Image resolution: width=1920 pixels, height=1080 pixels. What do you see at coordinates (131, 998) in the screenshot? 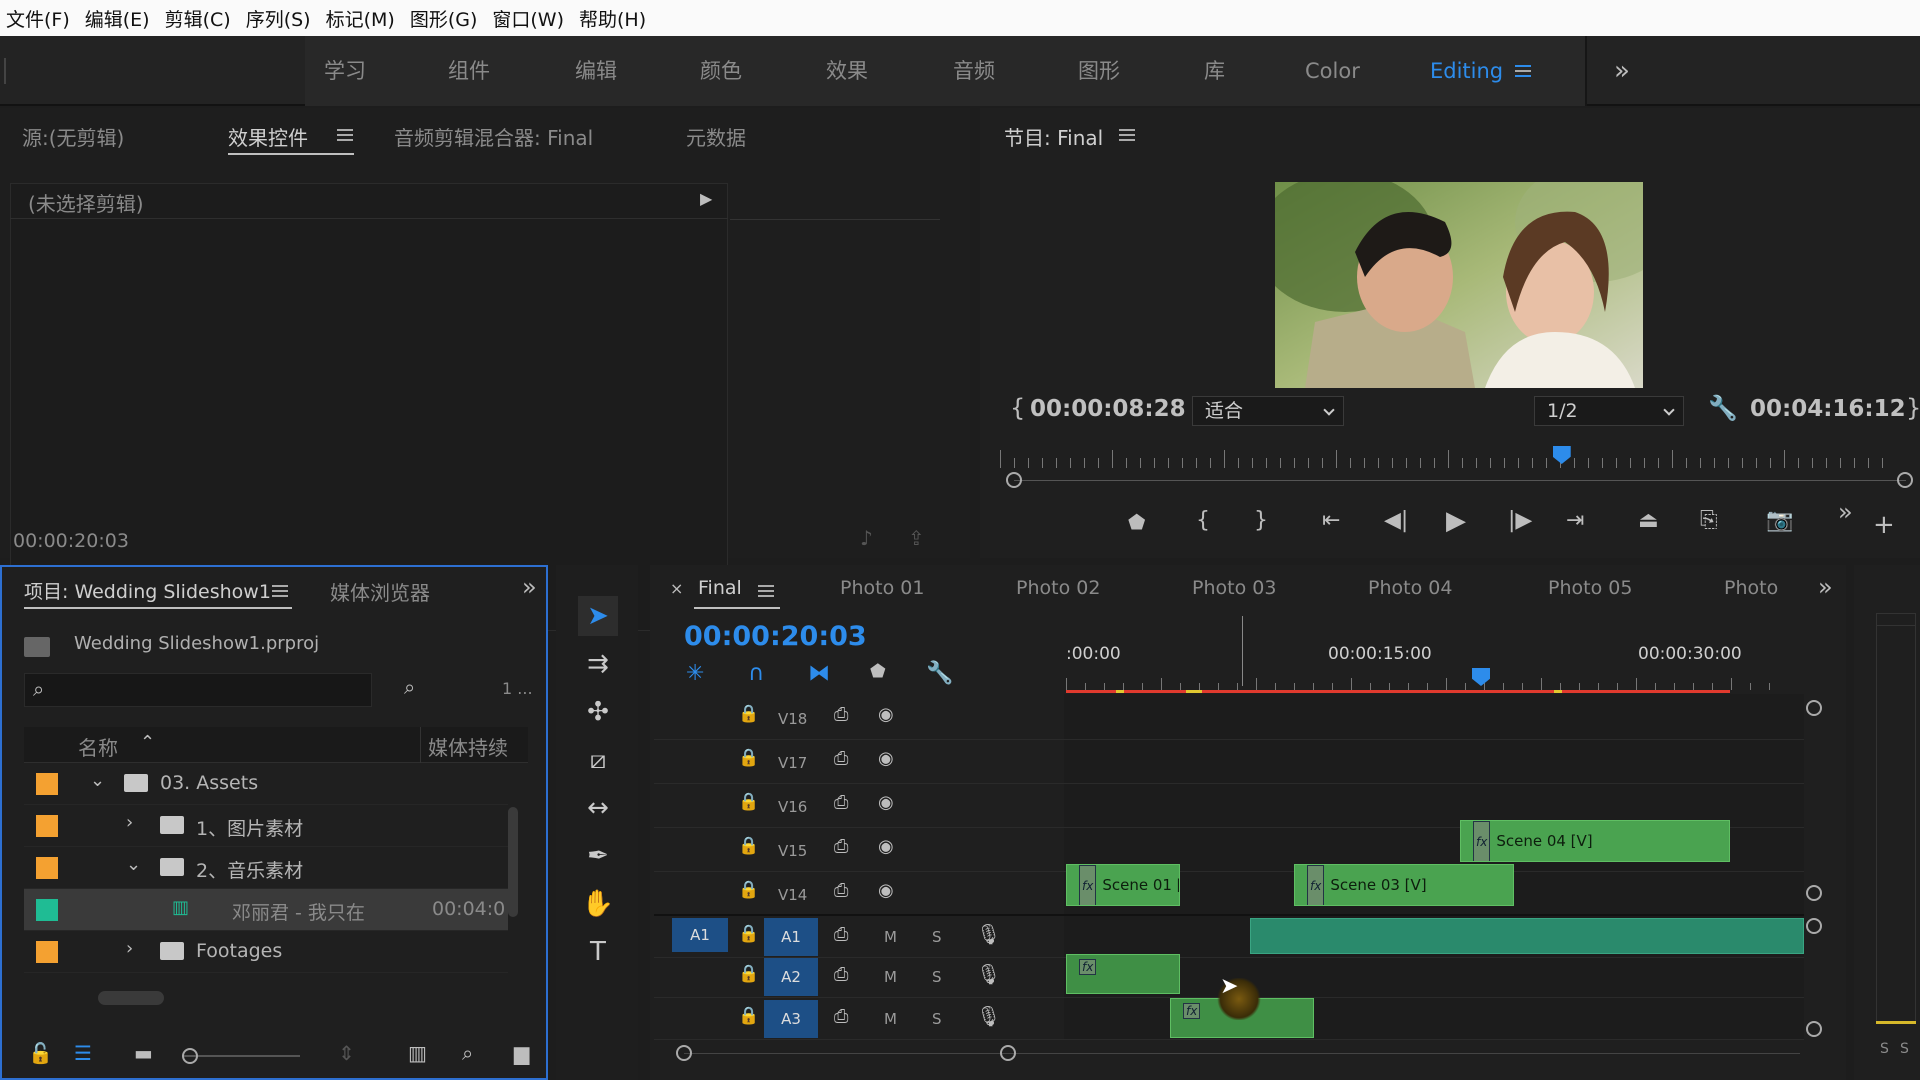
I see `project-h-scrollbar` at bounding box center [131, 998].